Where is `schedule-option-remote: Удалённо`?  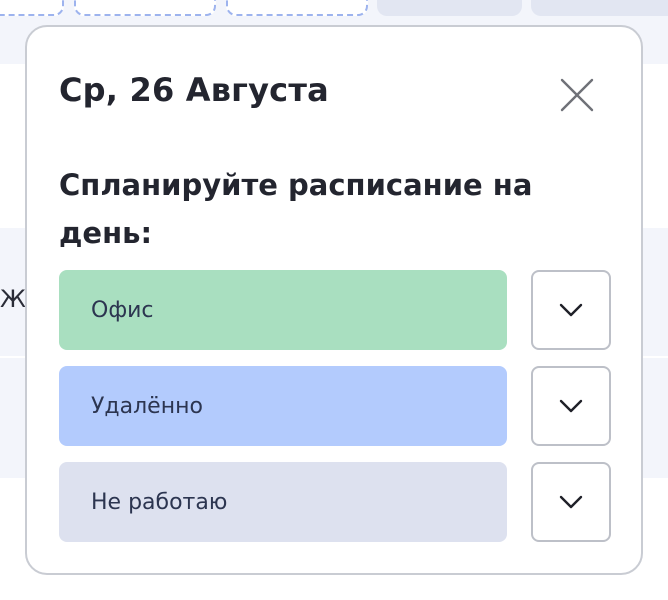
schedule-option-remote: Удалённо is located at coordinates (335, 406).